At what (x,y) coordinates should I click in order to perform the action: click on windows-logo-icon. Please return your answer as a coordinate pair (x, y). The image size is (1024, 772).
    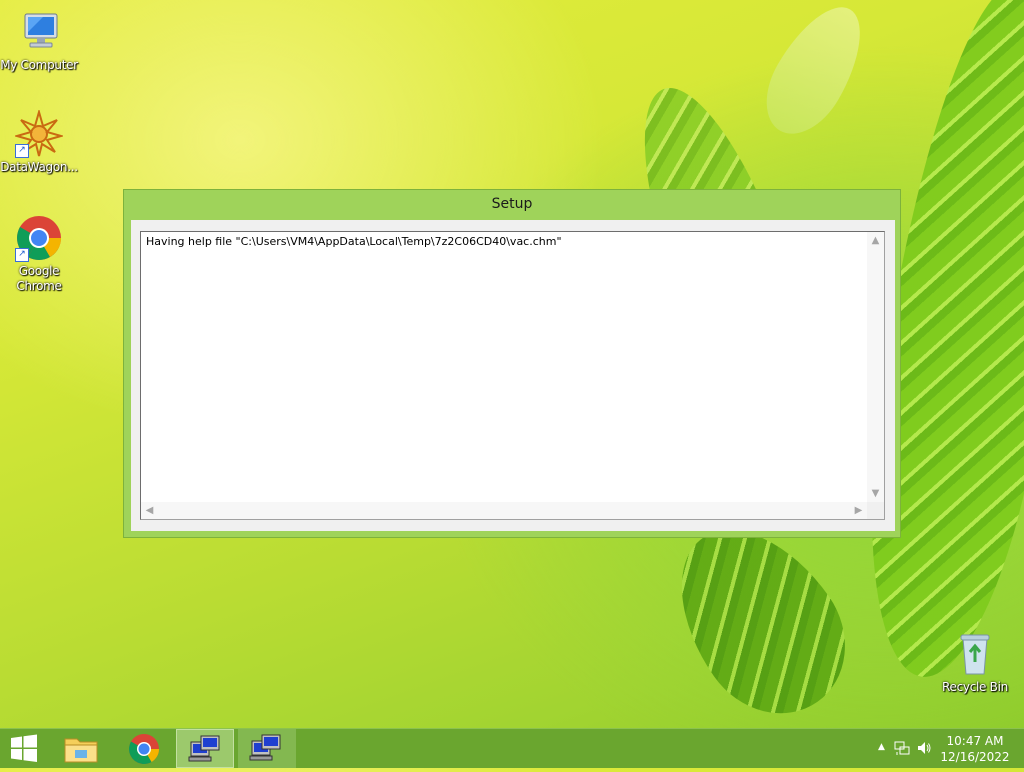
    Looking at the image, I should click on (24, 748).